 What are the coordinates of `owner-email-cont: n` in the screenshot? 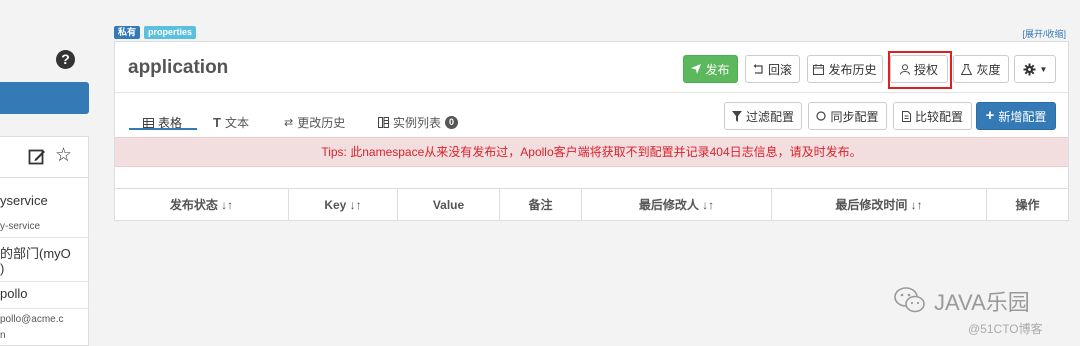 It's located at (3, 335).